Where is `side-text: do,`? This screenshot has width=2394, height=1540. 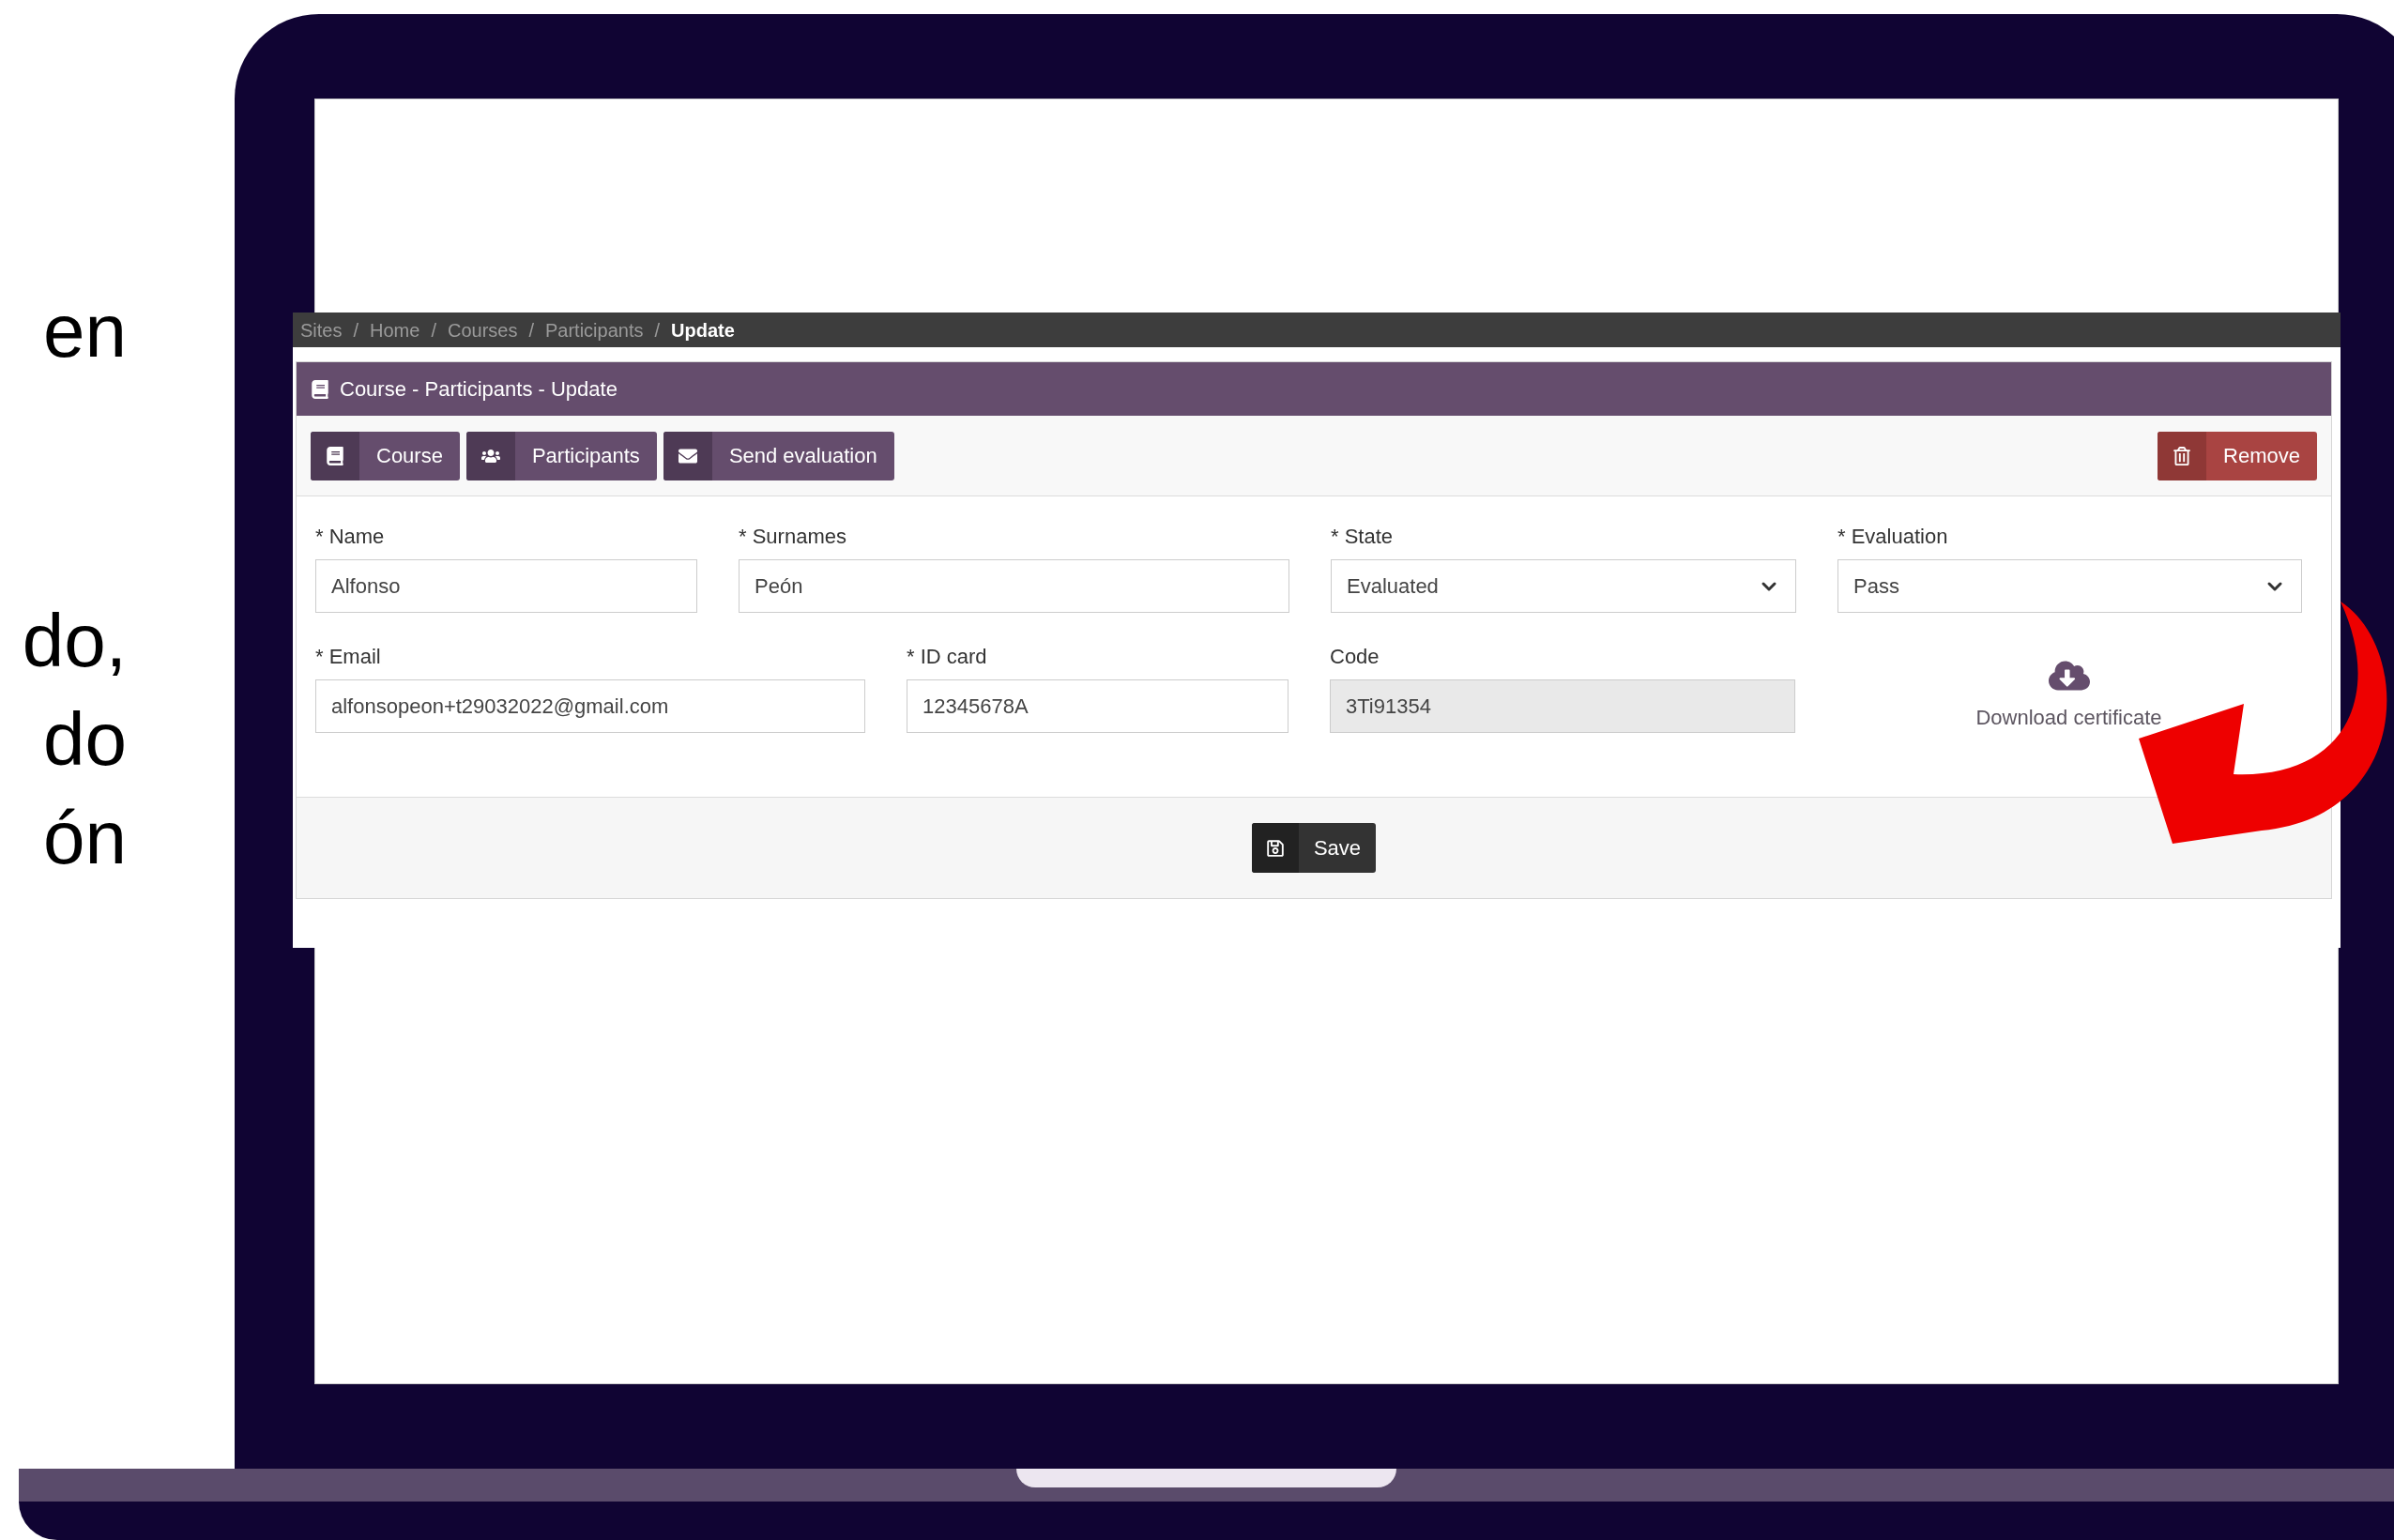 side-text: do, is located at coordinates (74, 641).